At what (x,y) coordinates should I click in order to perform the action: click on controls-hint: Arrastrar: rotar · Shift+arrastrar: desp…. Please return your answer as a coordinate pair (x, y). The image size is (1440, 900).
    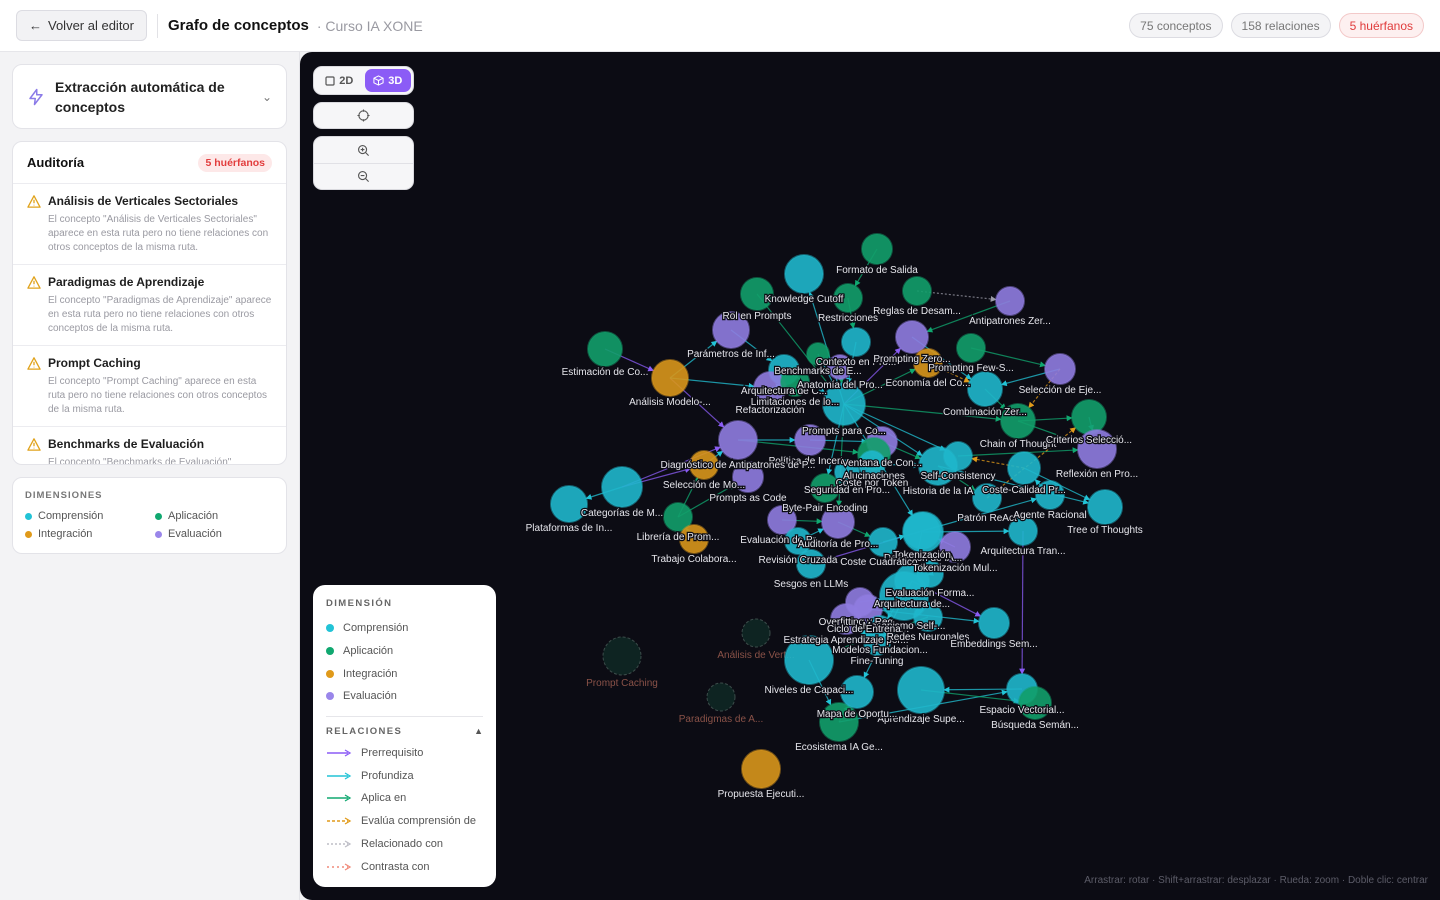
    Looking at the image, I should click on (1256, 880).